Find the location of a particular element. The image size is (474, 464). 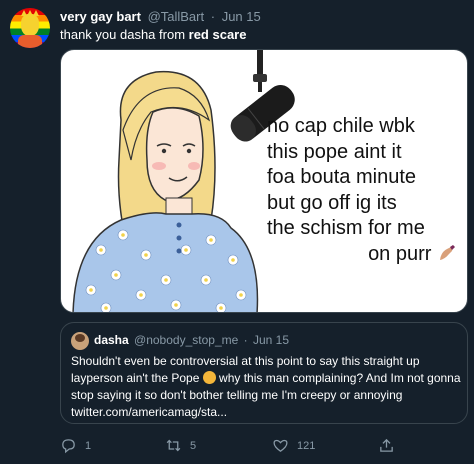

tweet-header: very gay bart @TallBart · Jun 15 is located at coordinates (160, 16).